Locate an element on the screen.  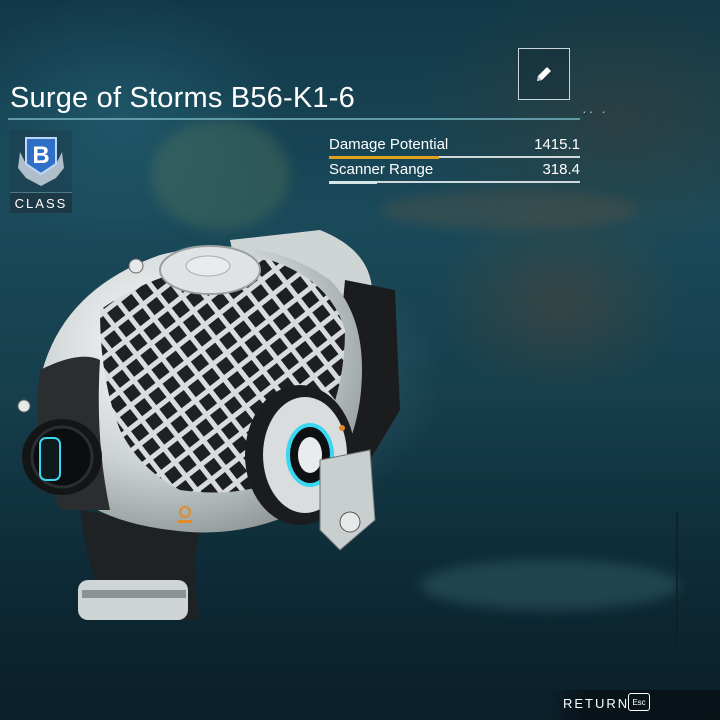
shield-icon: B is located at coordinates (41, 161).